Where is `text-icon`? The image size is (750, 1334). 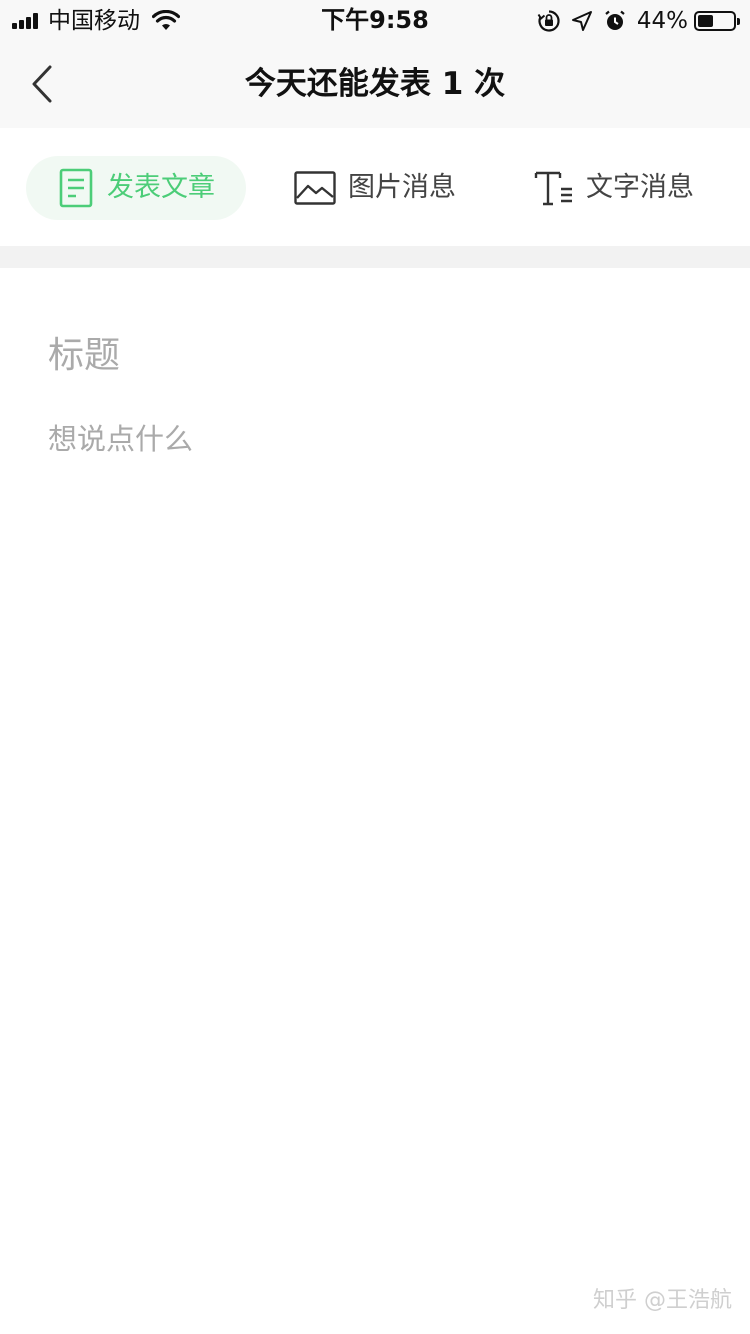 text-icon is located at coordinates (553, 188).